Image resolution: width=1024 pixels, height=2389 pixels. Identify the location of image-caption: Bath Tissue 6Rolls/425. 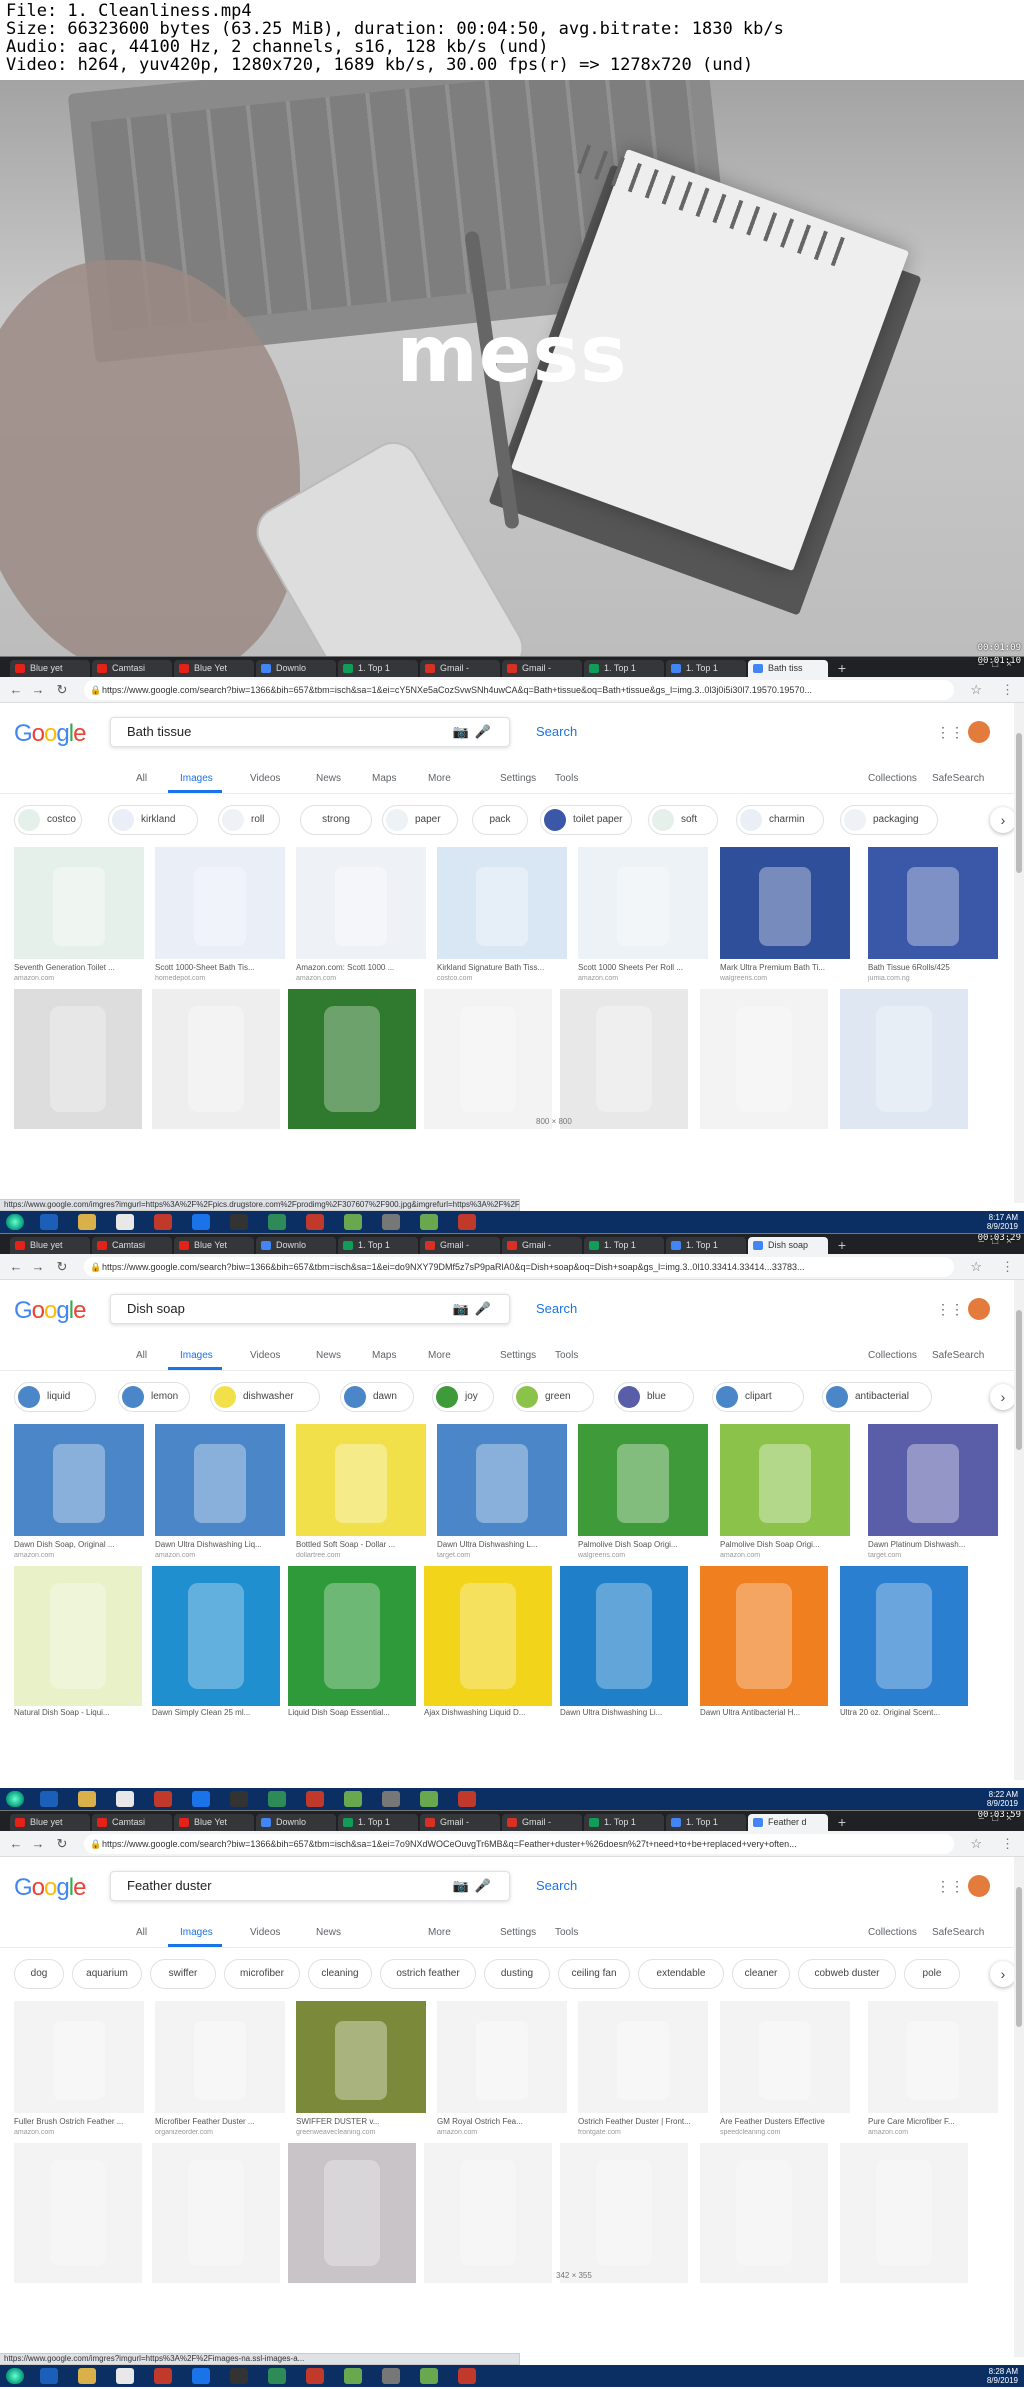
(933, 967).